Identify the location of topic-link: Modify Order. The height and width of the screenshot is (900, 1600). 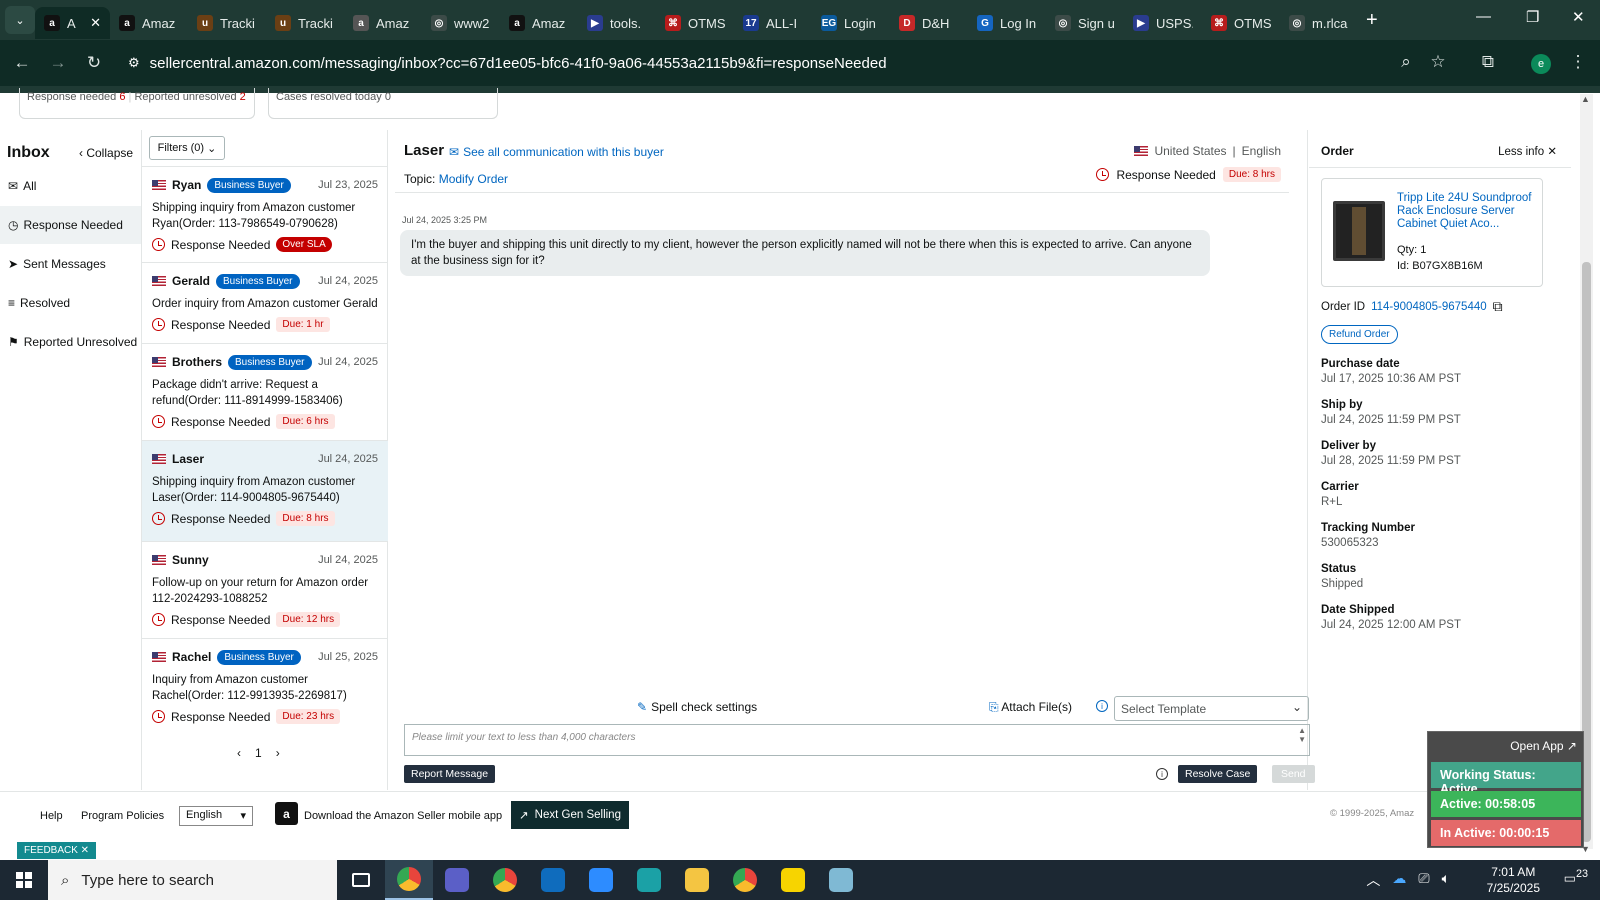
(473, 179).